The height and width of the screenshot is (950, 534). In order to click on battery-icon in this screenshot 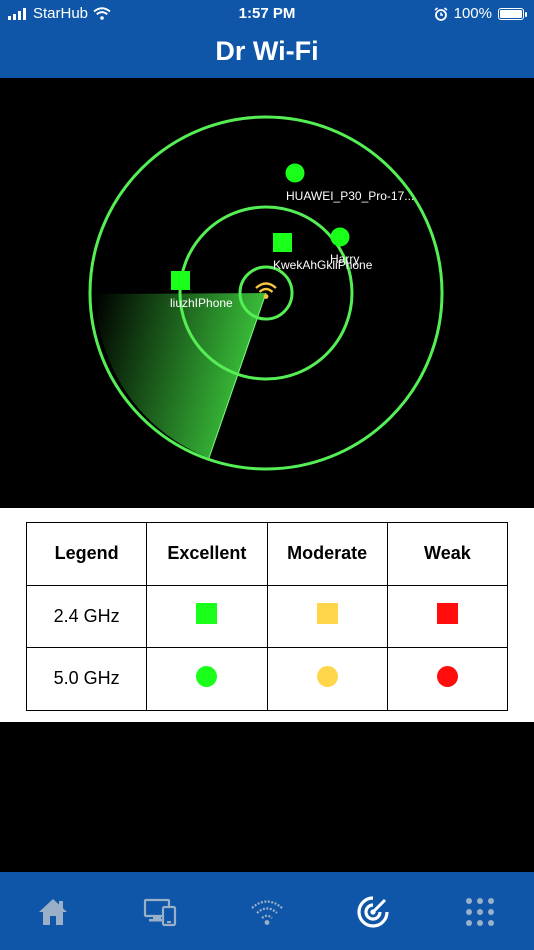, I will do `click(512, 13)`.